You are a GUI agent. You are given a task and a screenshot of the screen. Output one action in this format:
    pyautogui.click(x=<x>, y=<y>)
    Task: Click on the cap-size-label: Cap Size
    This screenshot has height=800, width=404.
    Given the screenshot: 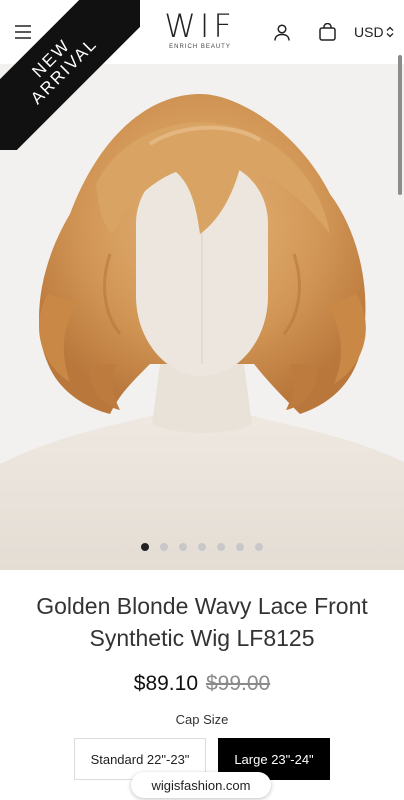 What is the action you would take?
    pyautogui.click(x=202, y=719)
    